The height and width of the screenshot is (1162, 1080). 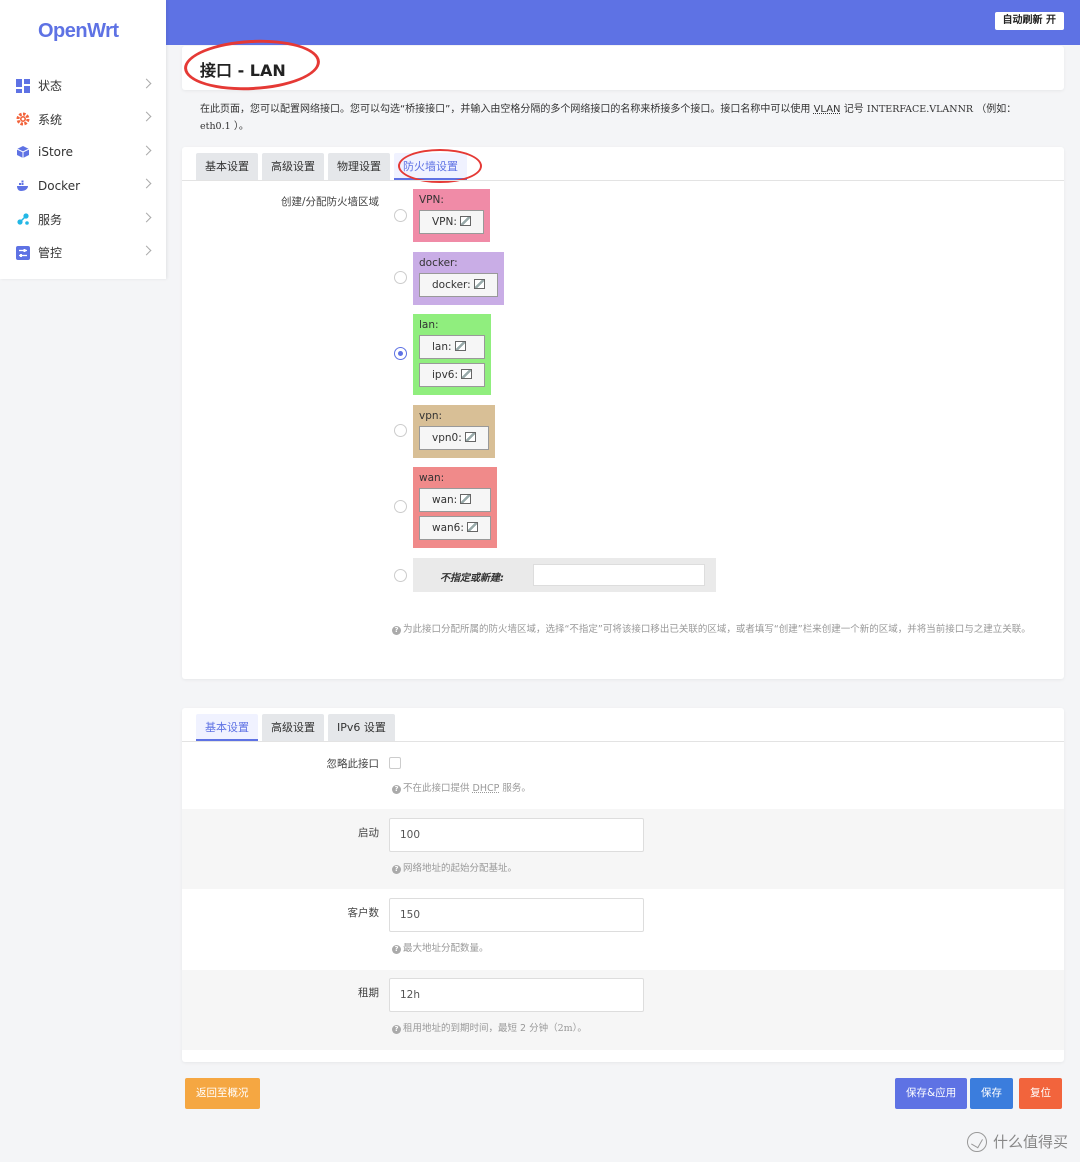 I want to click on sidebar-item-label: 管控, so click(x=50, y=253).